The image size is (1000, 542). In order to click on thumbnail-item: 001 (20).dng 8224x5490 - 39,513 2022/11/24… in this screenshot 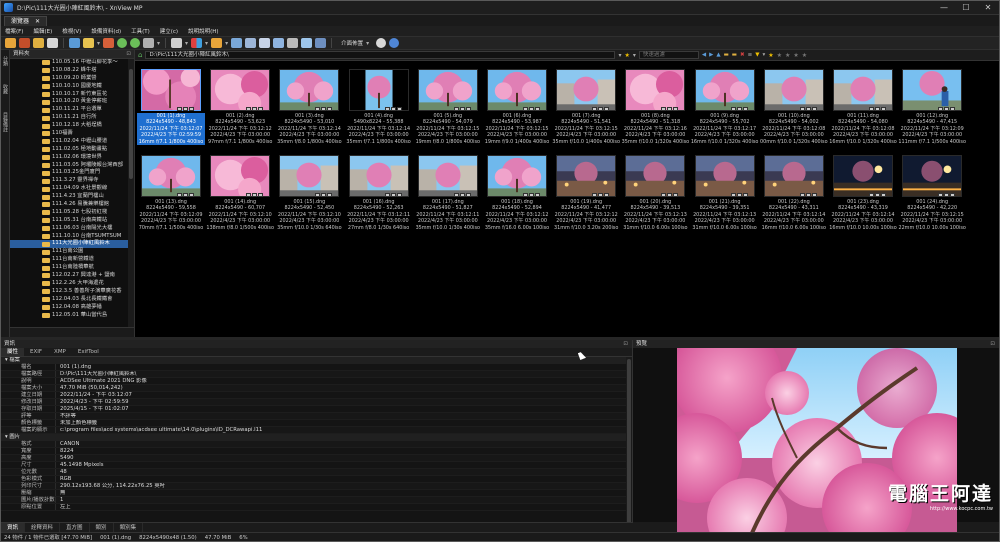, I will do `click(655, 195)`.